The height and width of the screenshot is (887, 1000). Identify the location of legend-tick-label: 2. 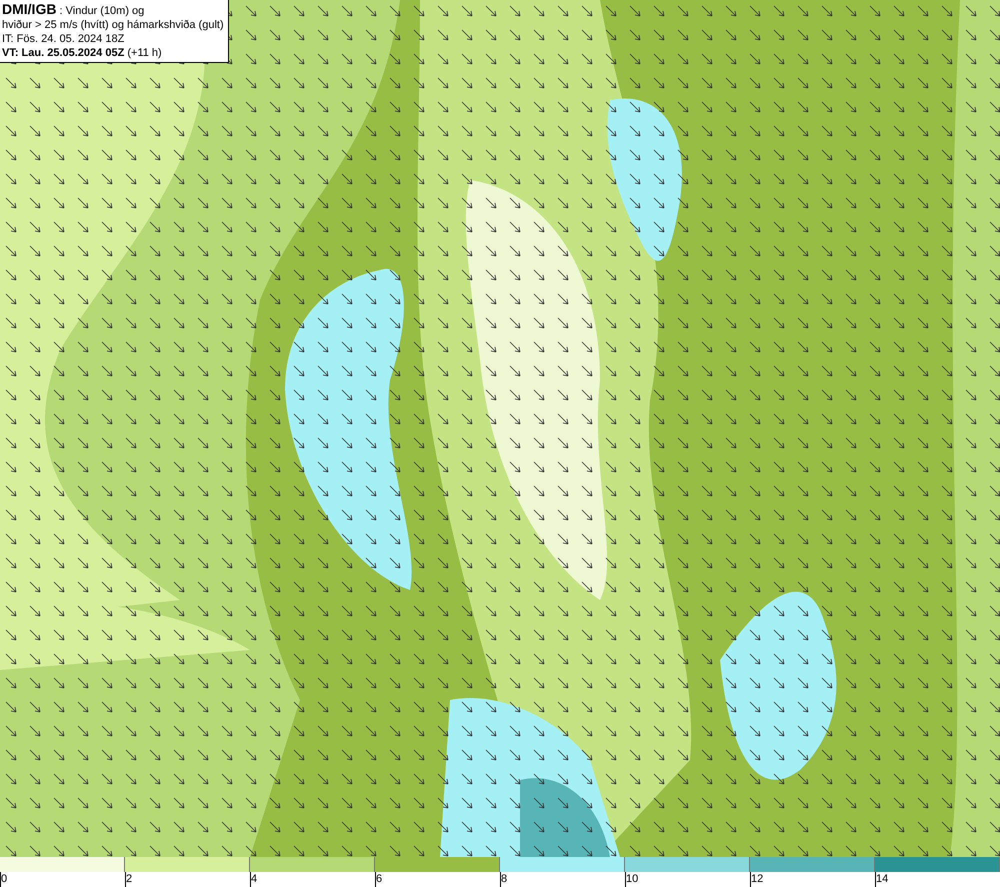
(129, 879).